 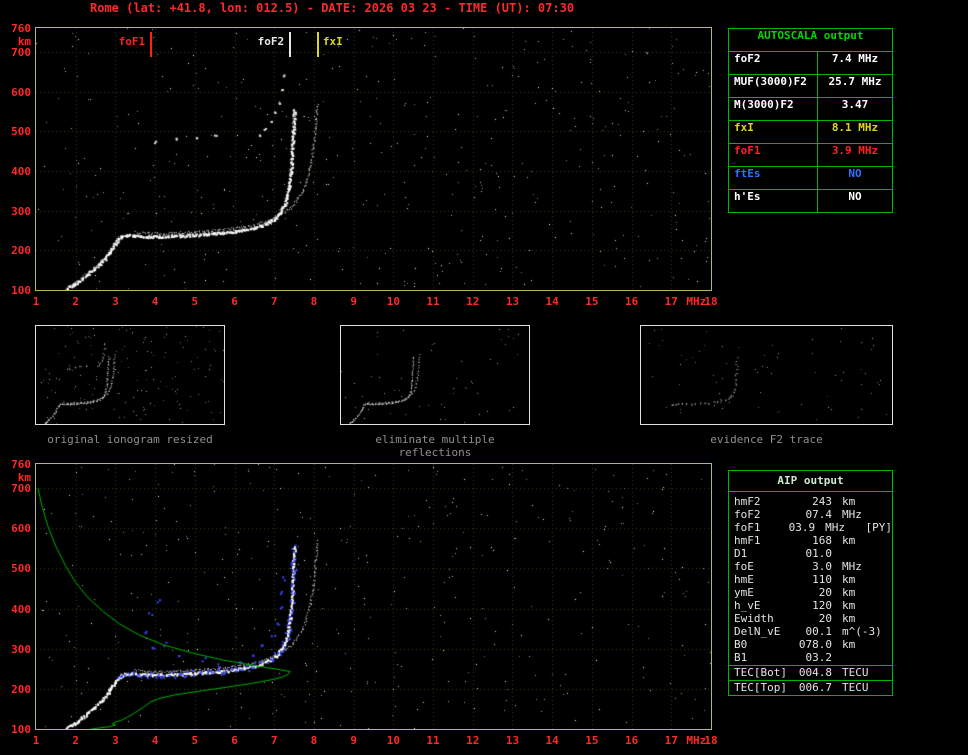 I want to click on aip-table-tec: TEC[Bot] 004.8 TECU TEC[Top] 006.7 TECU, so click(x=810, y=680).